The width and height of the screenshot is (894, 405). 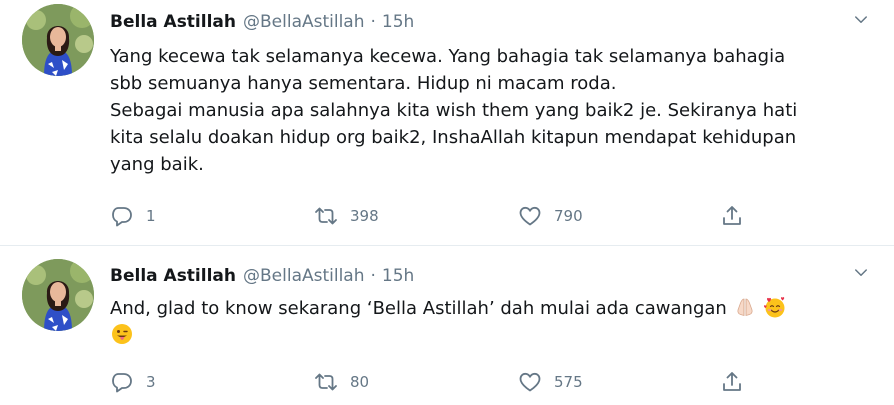 What do you see at coordinates (490, 216) in the screenshot?
I see `tweet-actions: 1 398 790` at bounding box center [490, 216].